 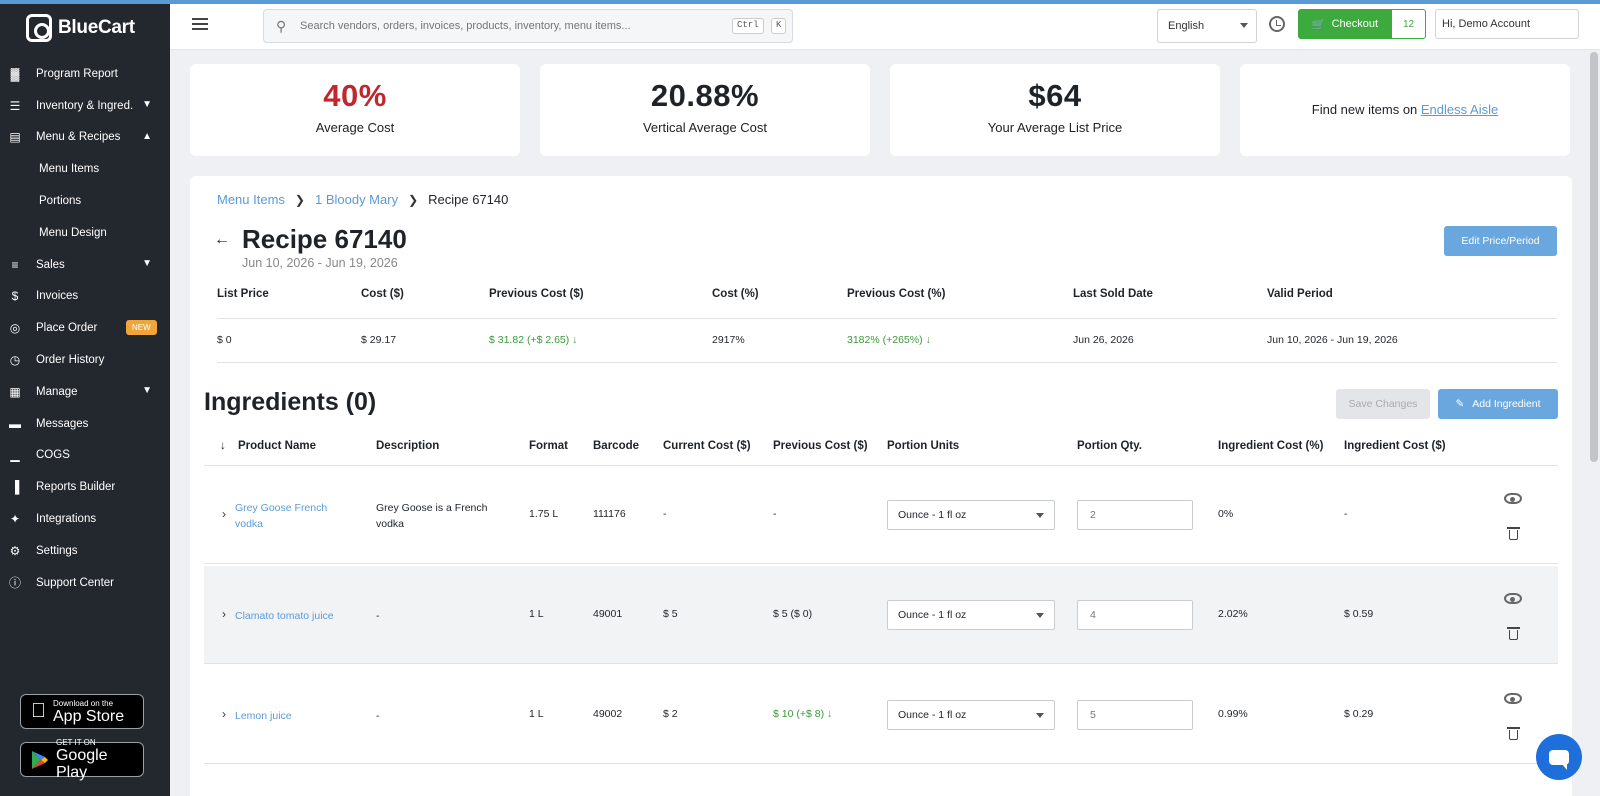 I want to click on ingredient-format: 1 L, so click(x=536, y=714).